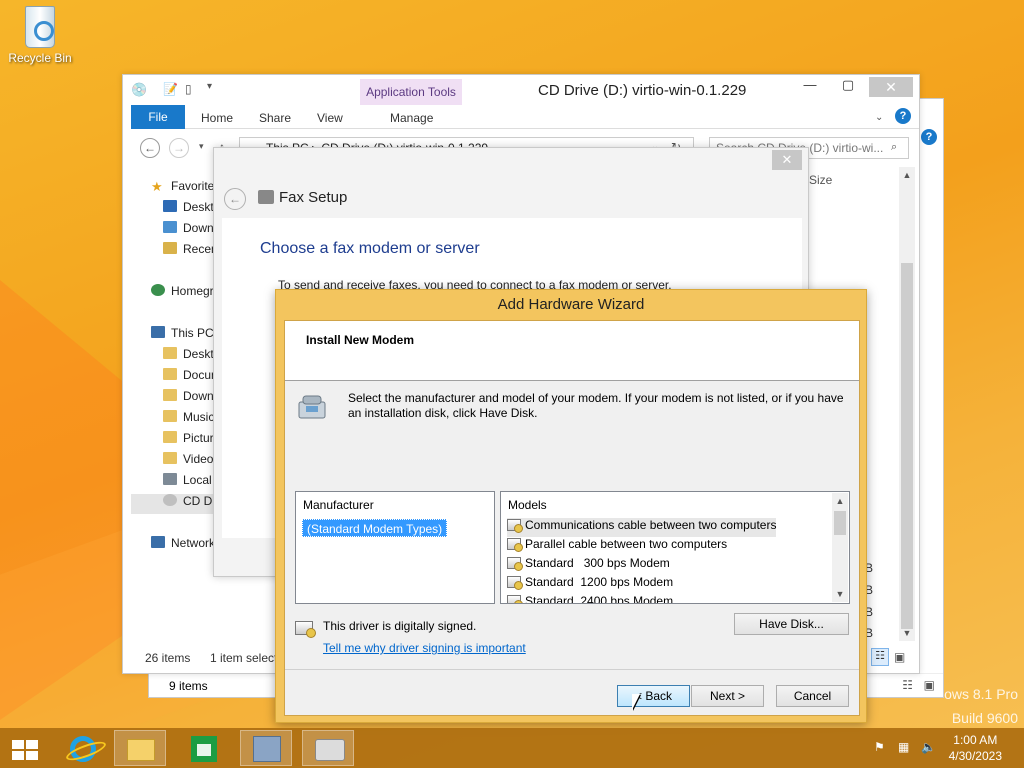 The image size is (1024, 768). Describe the element at coordinates (588, 565) in the screenshot. I see `model-item: Standard 300 bps Modem` at that location.